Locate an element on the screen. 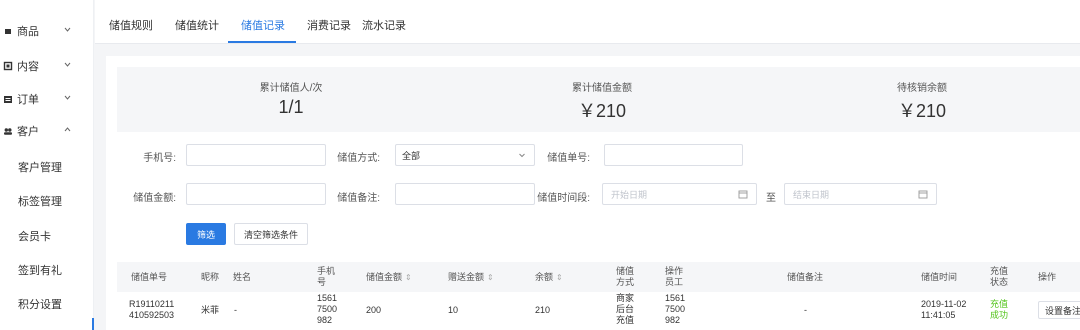 The height and width of the screenshot is (330, 1080). amount-label: 储值金额: is located at coordinates (154, 198).